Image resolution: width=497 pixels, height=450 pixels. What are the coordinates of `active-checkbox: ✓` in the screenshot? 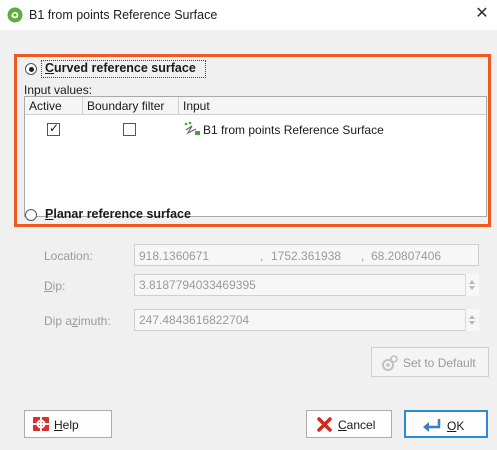 It's located at (53, 128).